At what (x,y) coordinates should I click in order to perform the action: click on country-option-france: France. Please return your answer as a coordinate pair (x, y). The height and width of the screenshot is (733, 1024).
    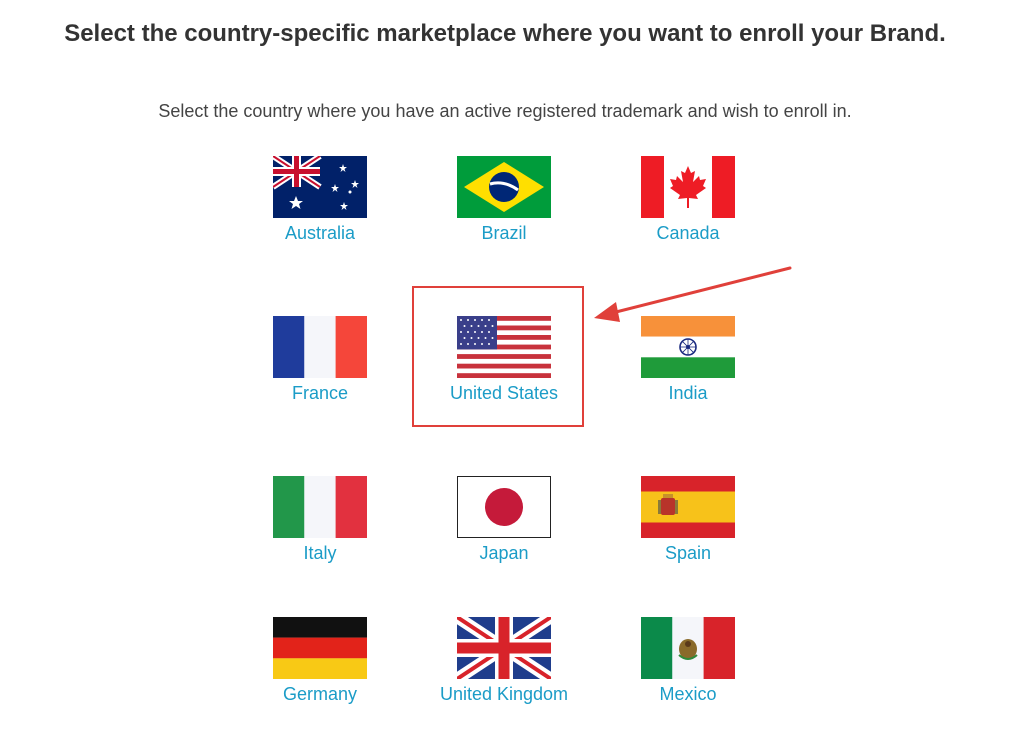
    Looking at the image, I should click on (320, 364).